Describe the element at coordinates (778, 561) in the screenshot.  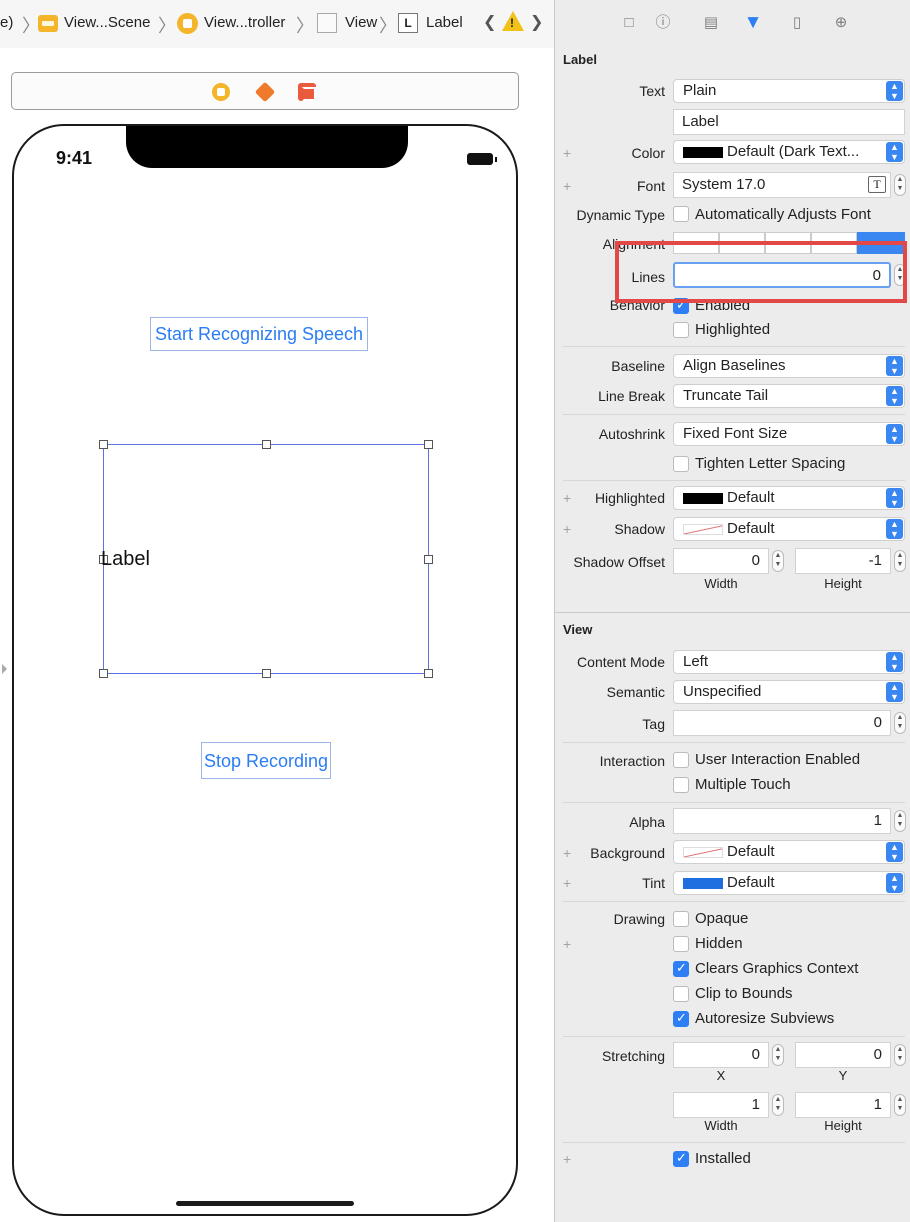
I see `shadow-offset-width-stepper: ▲ ▼` at that location.